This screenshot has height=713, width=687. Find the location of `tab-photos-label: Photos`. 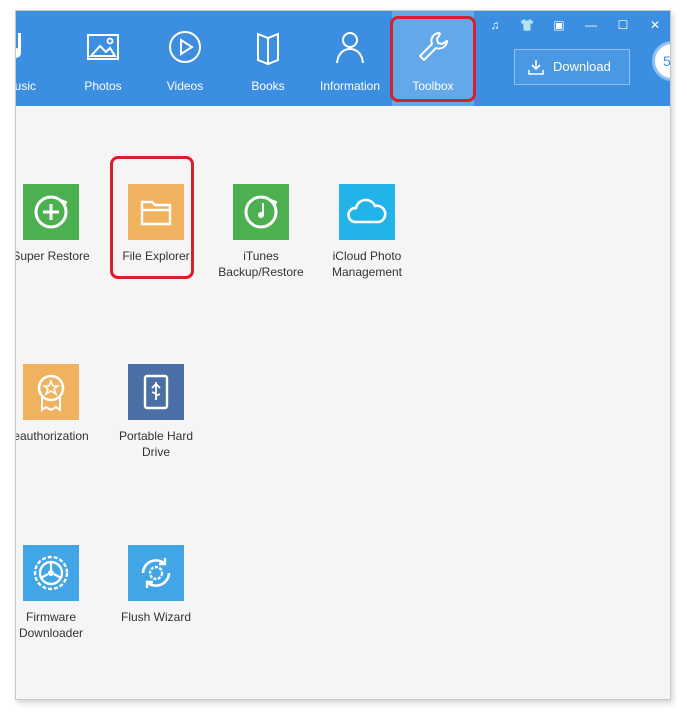

tab-photos-label: Photos is located at coordinates (103, 86).